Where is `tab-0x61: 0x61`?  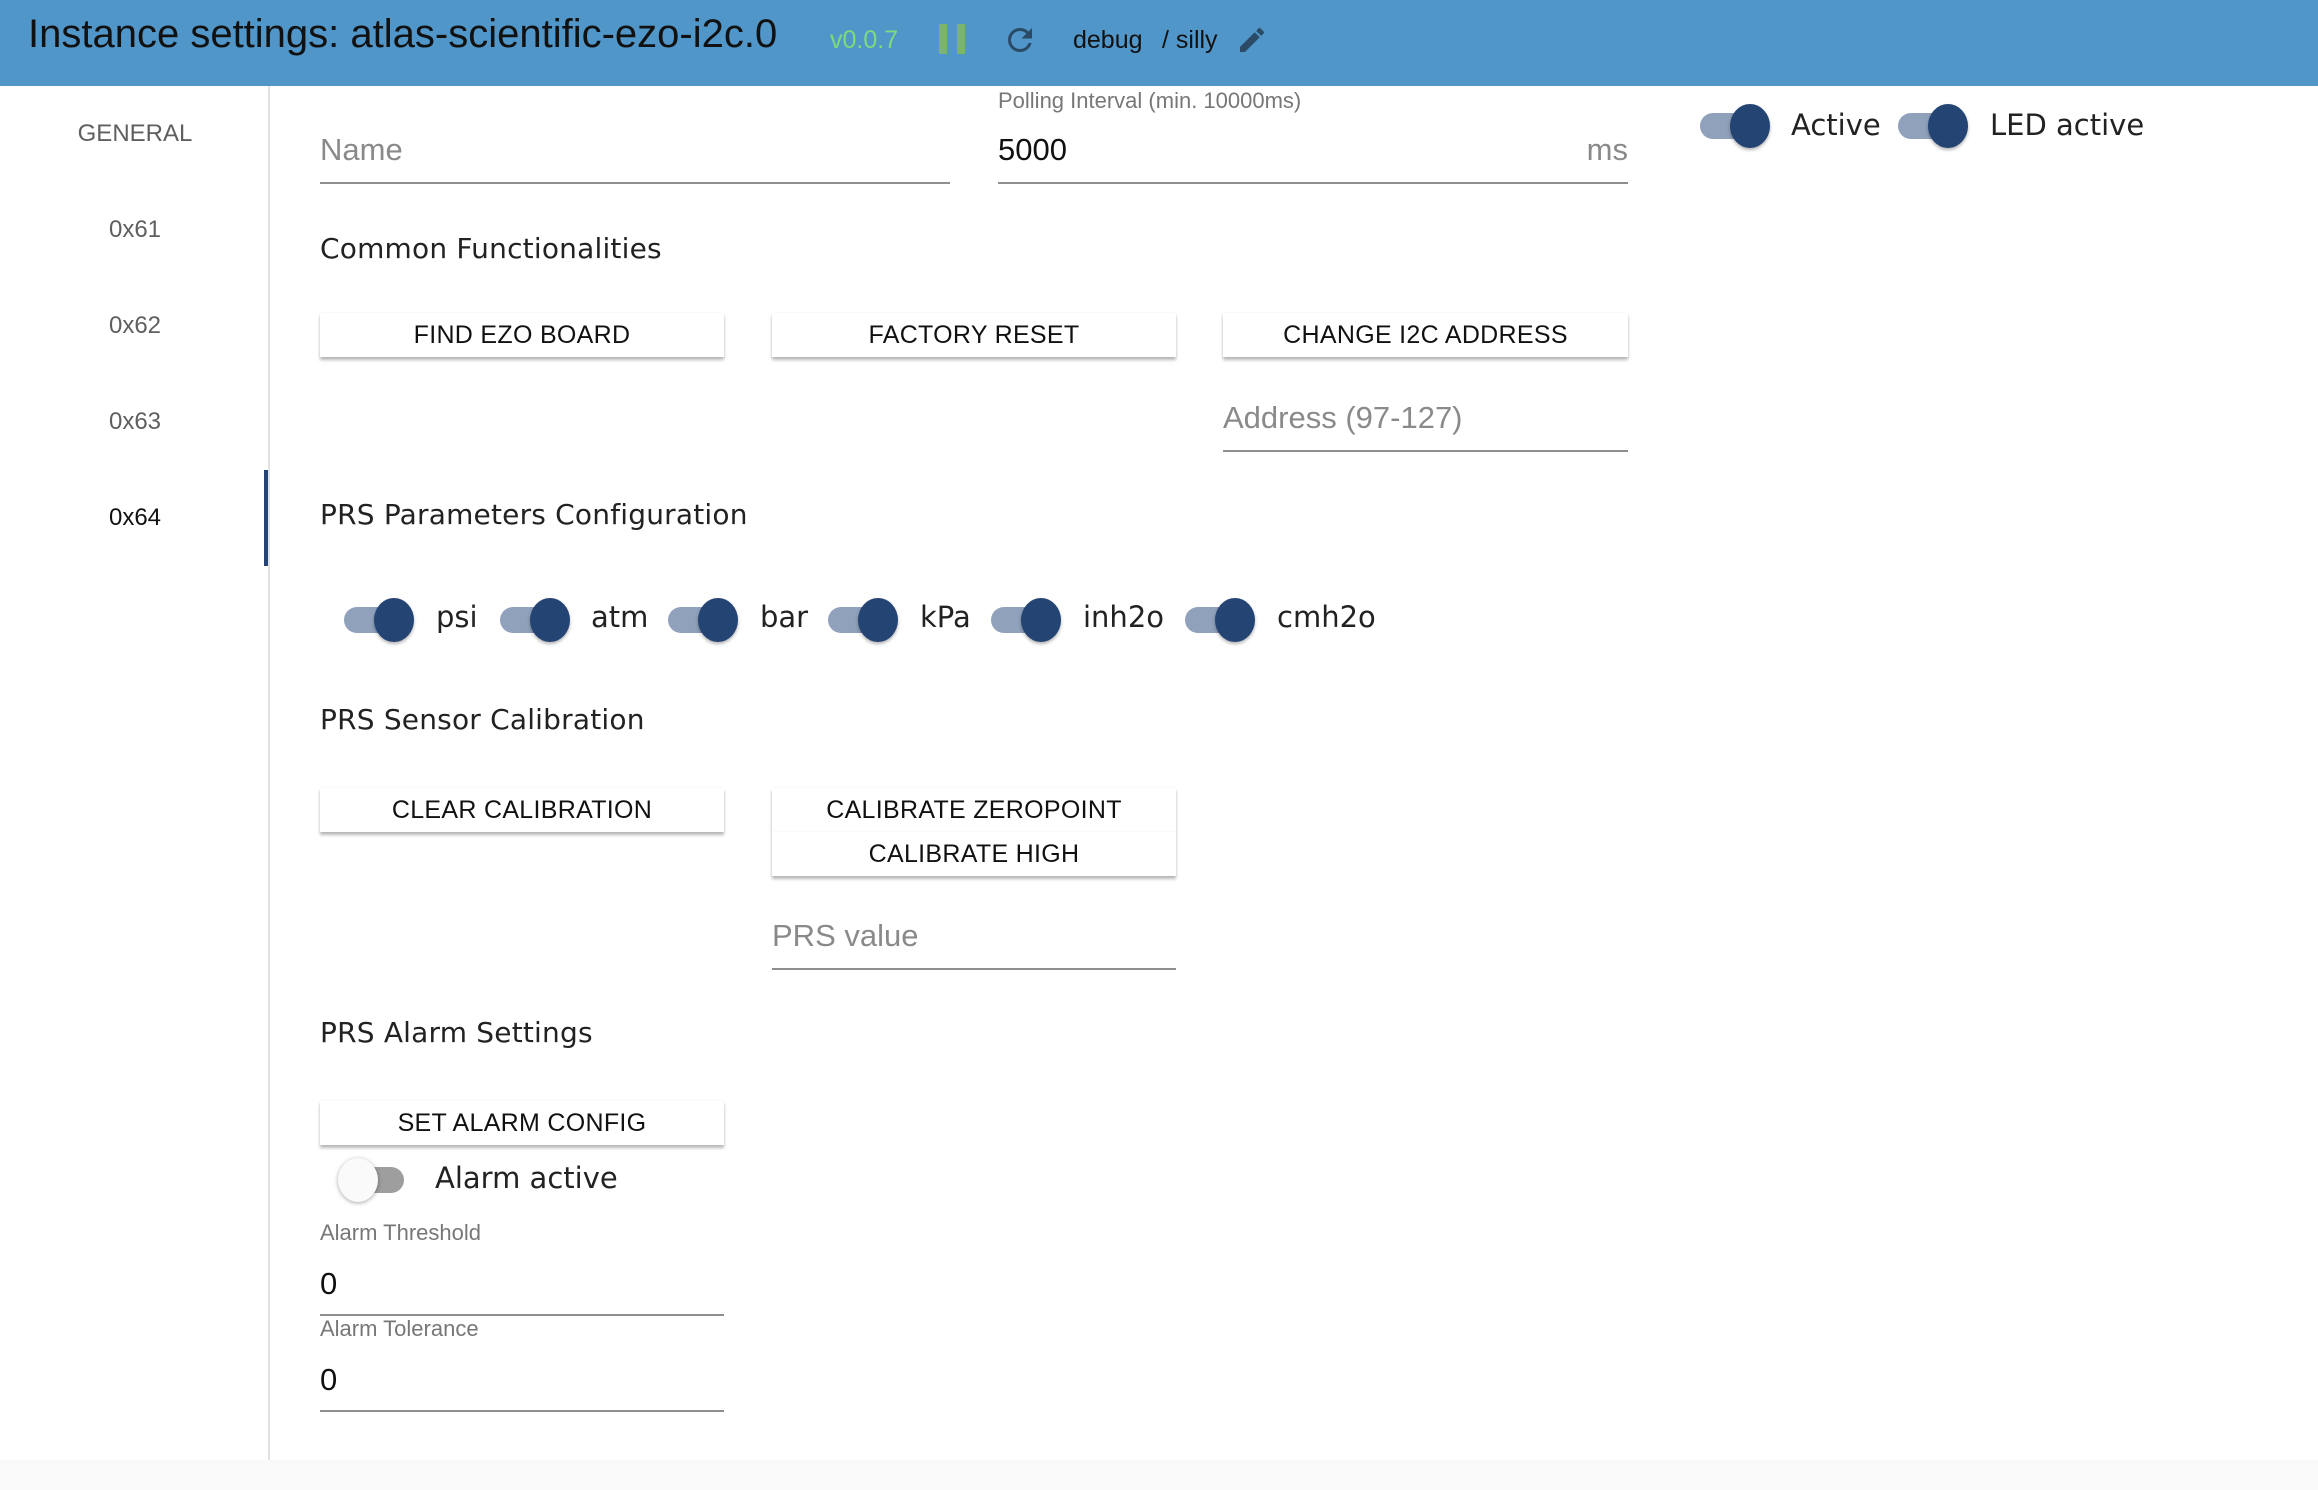
tab-0x61: 0x61 is located at coordinates (135, 230).